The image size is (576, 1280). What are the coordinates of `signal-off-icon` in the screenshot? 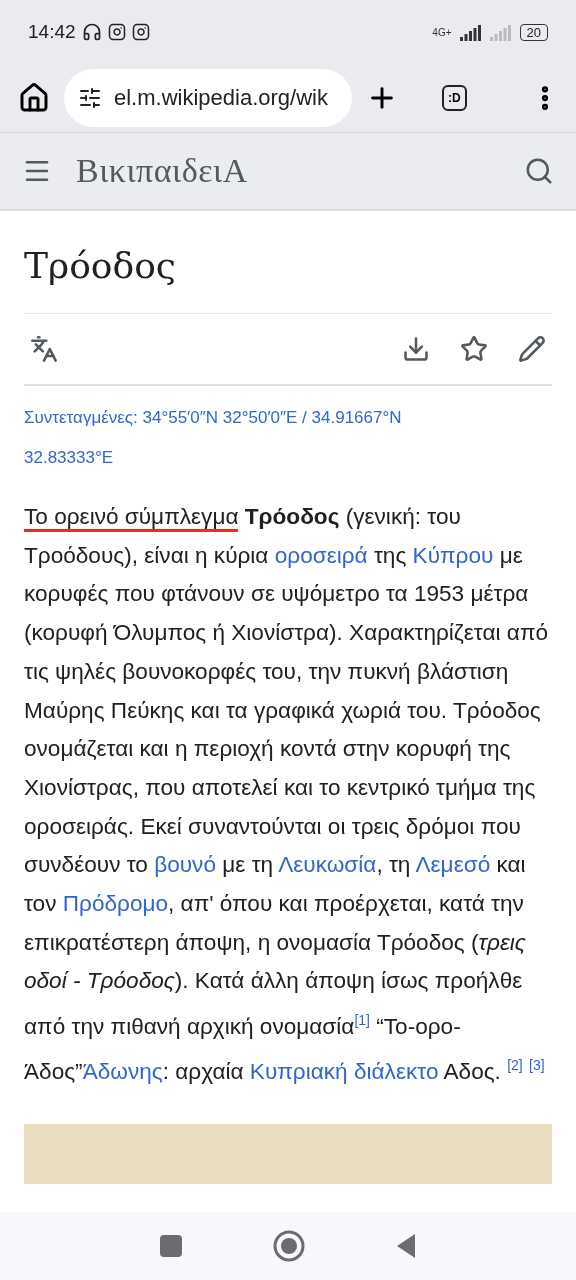 It's located at (500, 32).